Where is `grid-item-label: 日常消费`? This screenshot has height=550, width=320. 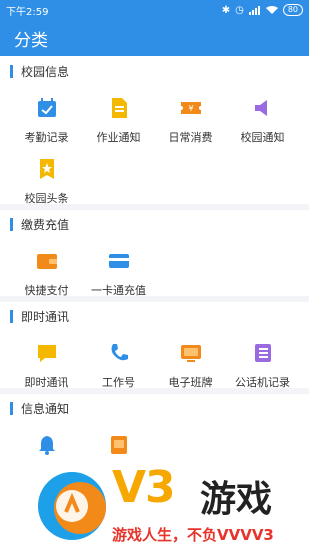
grid-item-label: 日常消费 is located at coordinates (190, 137).